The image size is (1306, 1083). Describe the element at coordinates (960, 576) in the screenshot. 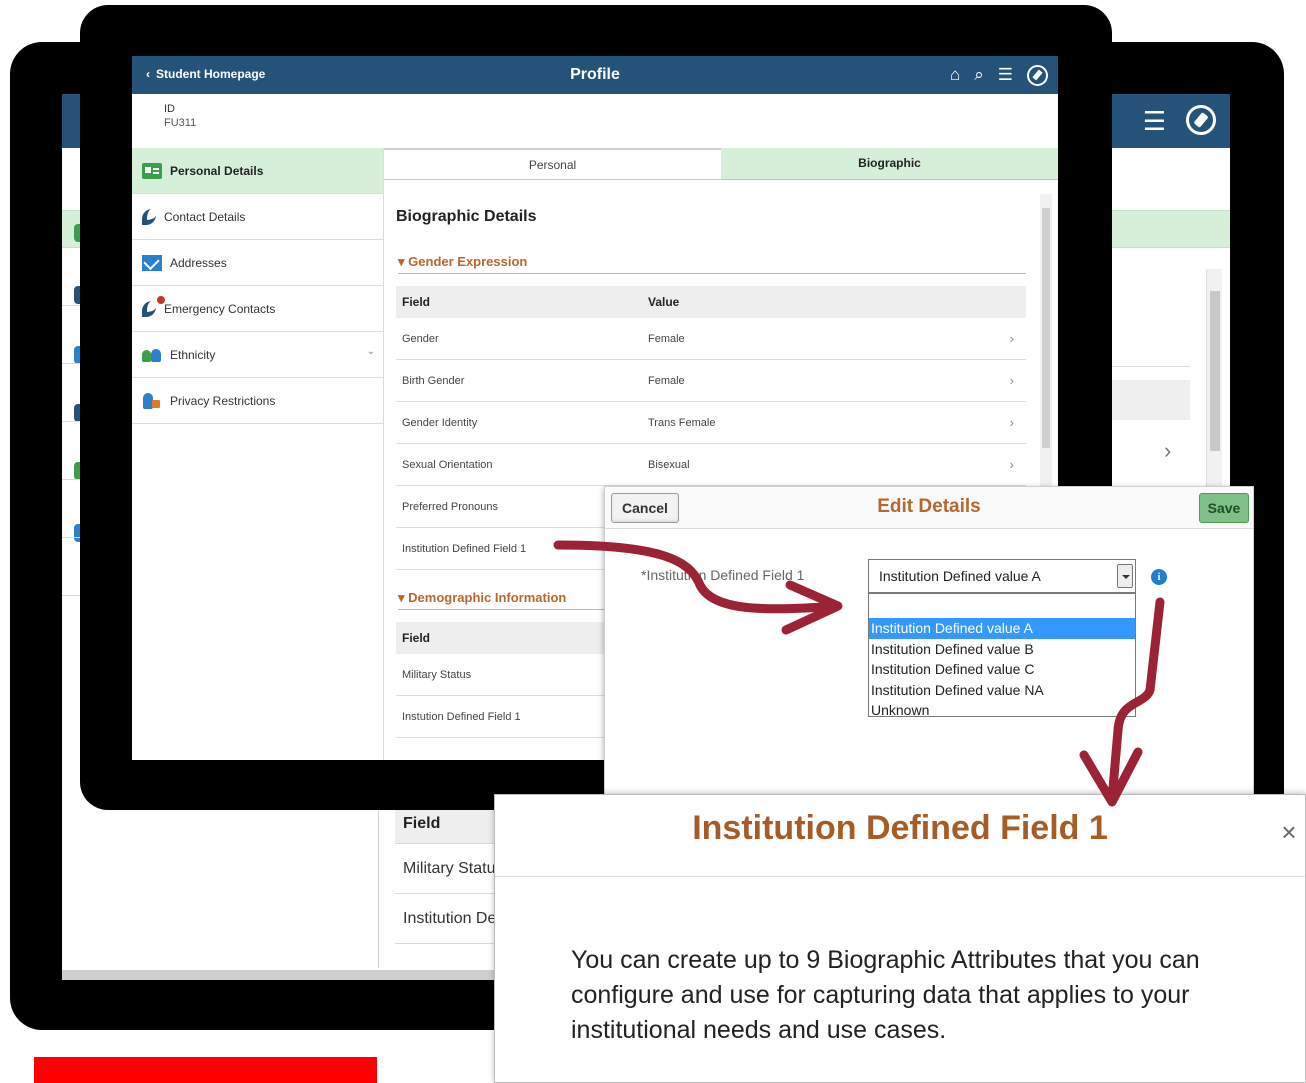

I see `select-value: Institution Defined value A` at that location.